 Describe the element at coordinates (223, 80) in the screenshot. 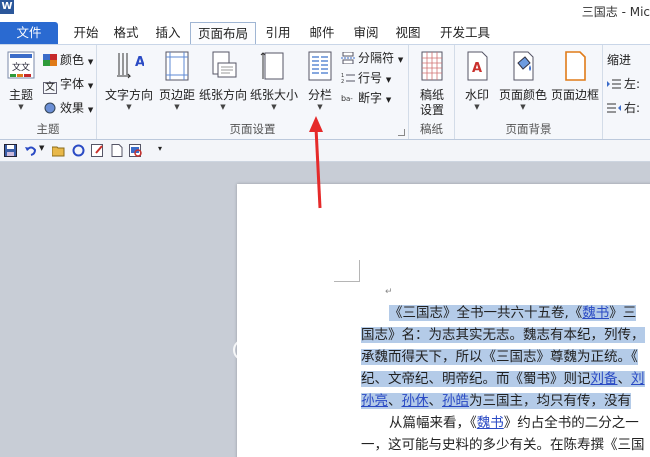

I see `orientation-button: 纸张方向 ▼` at that location.